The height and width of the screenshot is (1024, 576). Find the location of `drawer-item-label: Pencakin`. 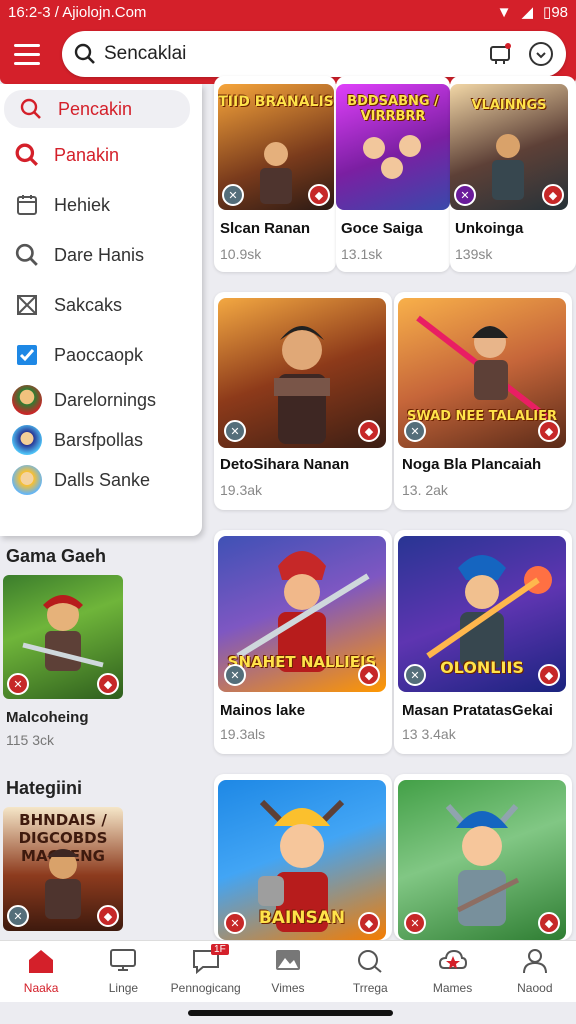

drawer-item-label: Pencakin is located at coordinates (95, 108).